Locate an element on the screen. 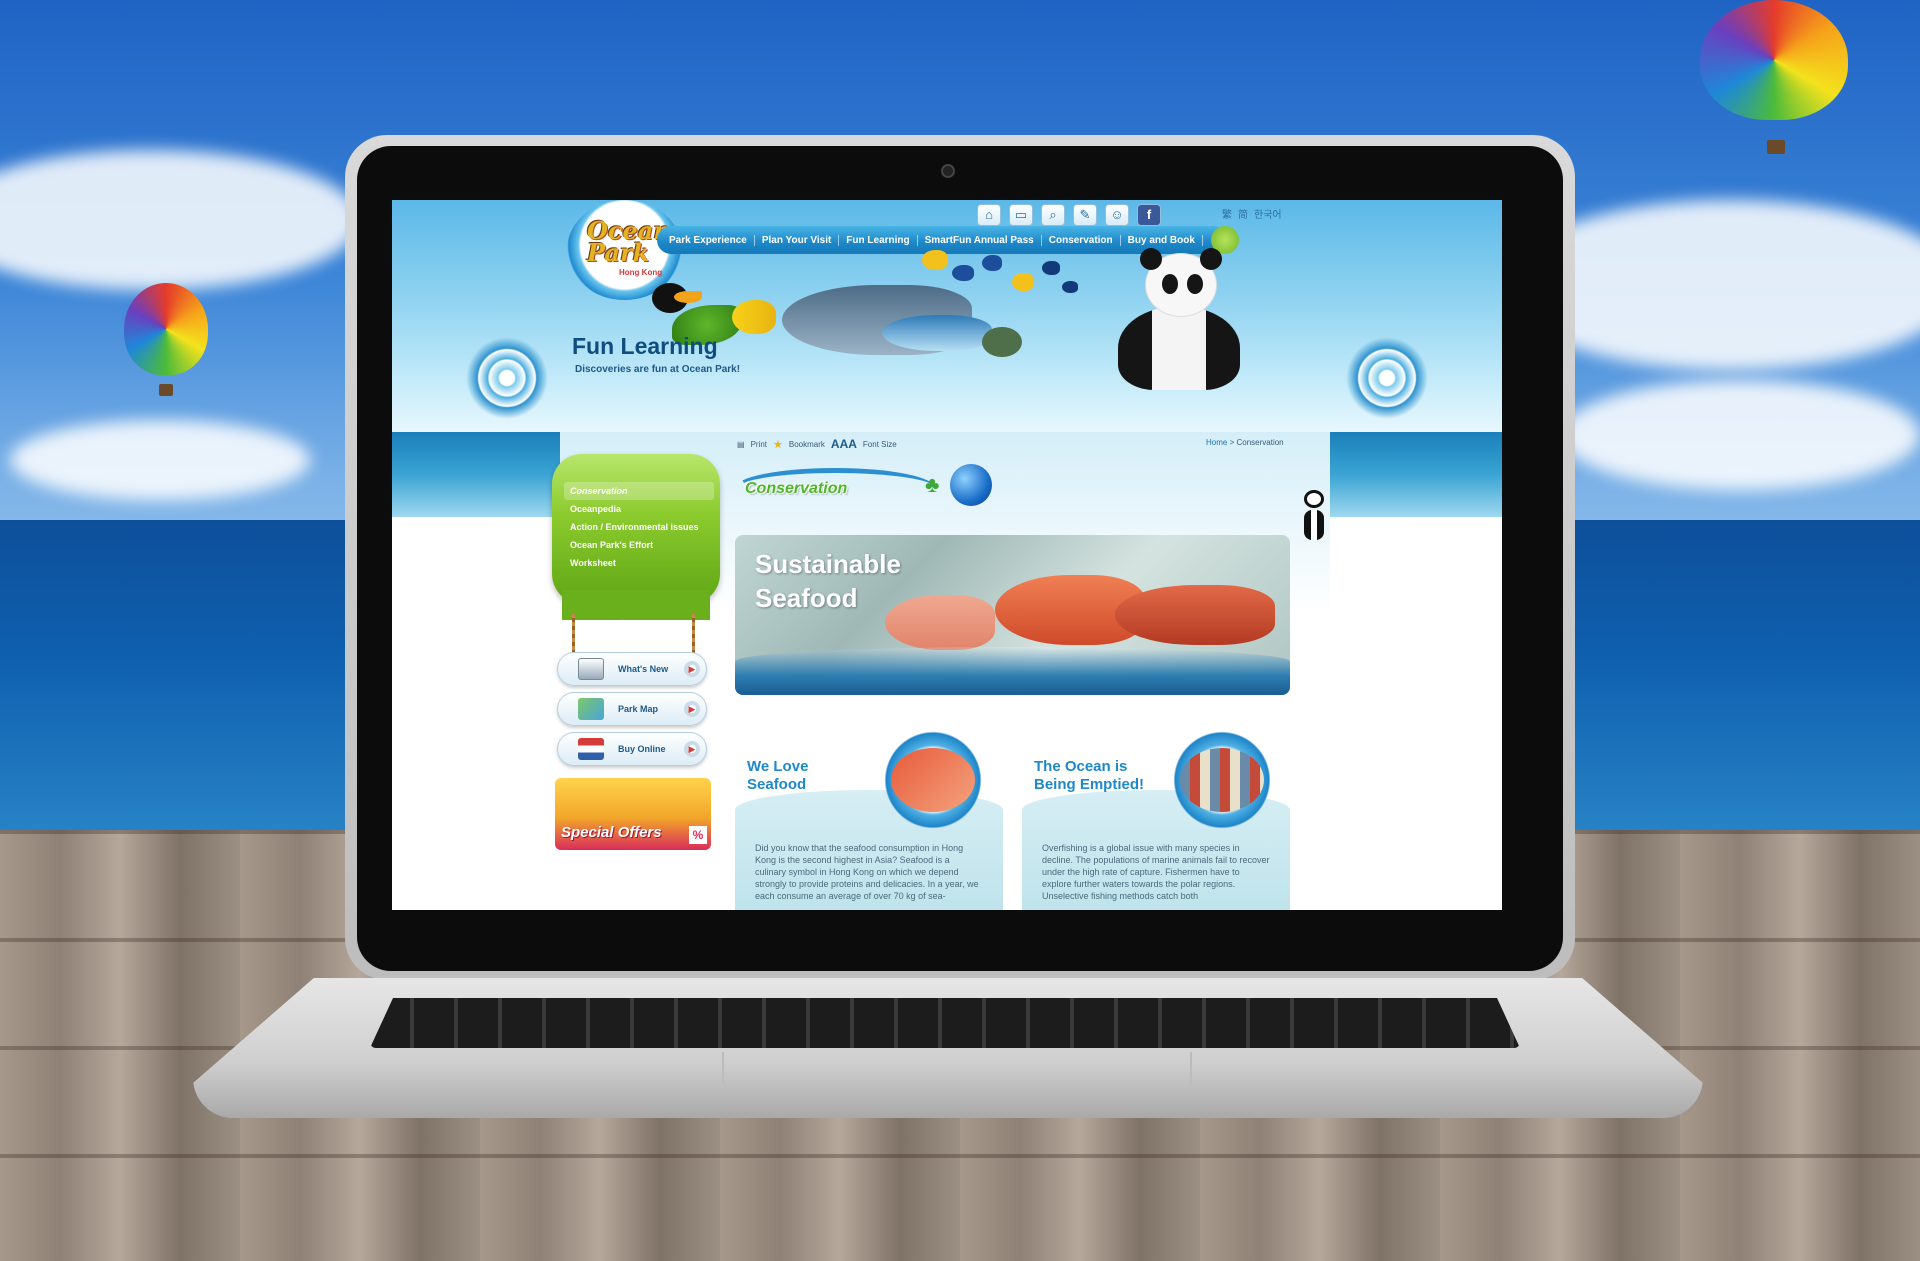 The height and width of the screenshot is (1261, 1920). wave-swirl-right is located at coordinates (1387, 378).